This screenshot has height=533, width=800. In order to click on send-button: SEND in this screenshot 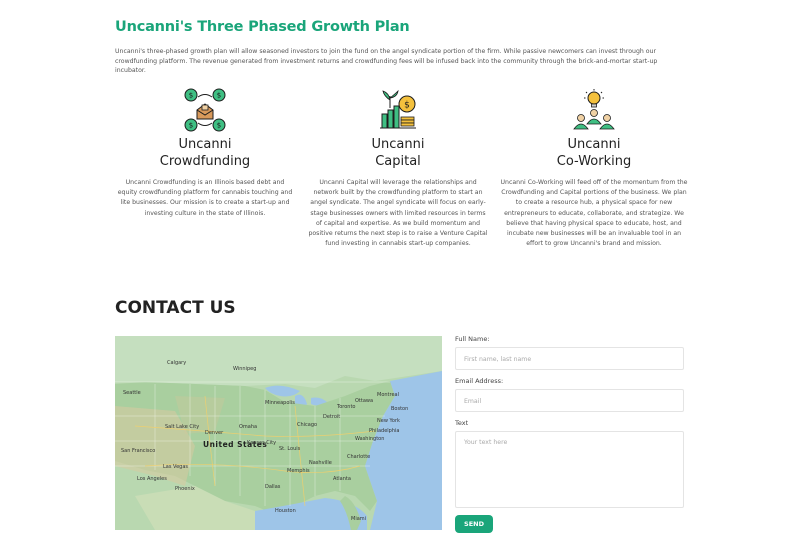, I will do `click(474, 524)`.